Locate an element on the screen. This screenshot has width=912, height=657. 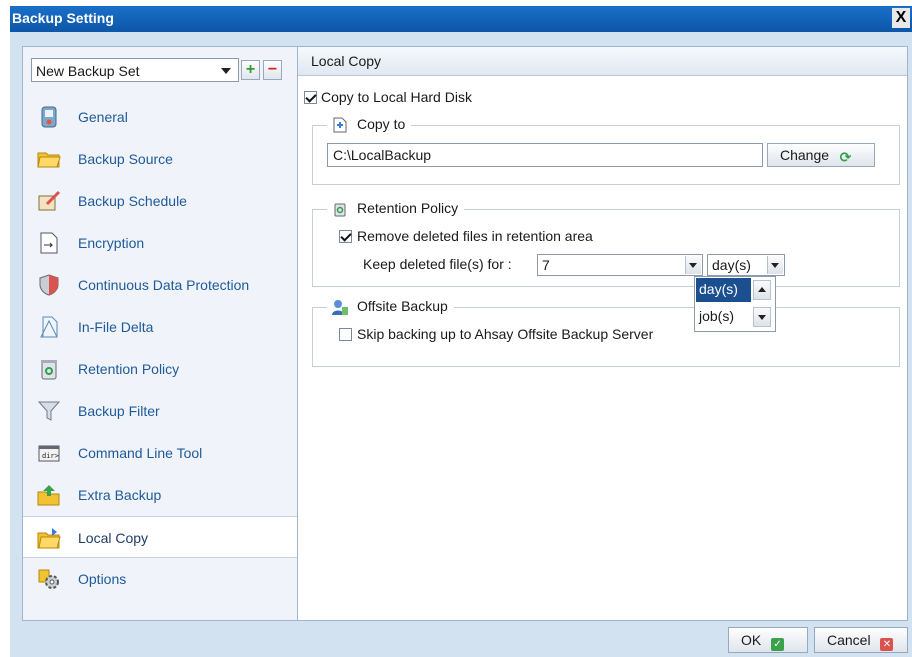
sidebar-item-label: Options is located at coordinates (102, 579).